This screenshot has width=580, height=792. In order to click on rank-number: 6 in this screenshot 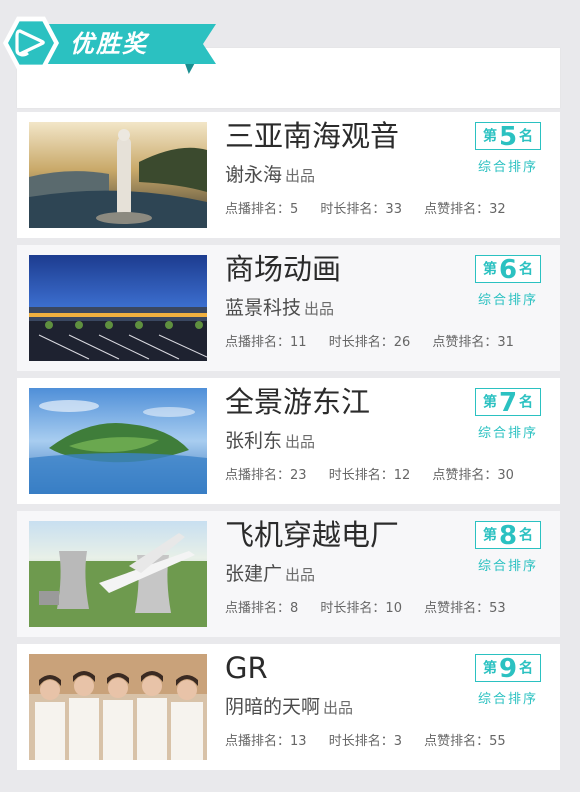, I will do `click(508, 269)`.